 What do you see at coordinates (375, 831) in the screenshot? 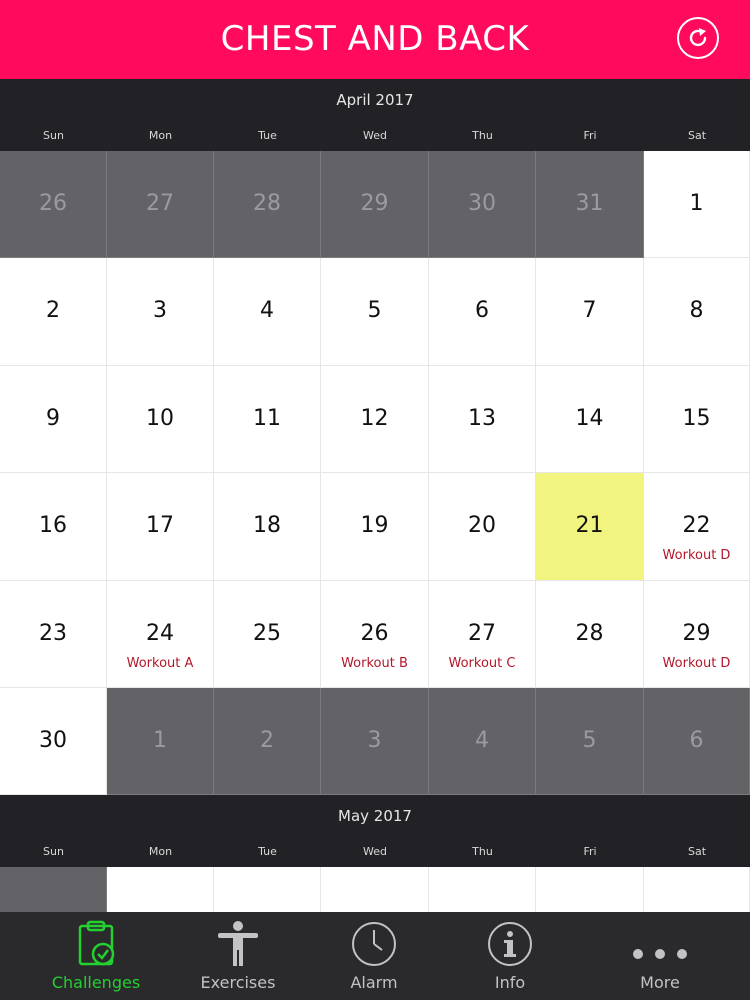
I see `may-month-bar: May 2017 Sun Mon Tue Wed Thu Fri Sat` at bounding box center [375, 831].